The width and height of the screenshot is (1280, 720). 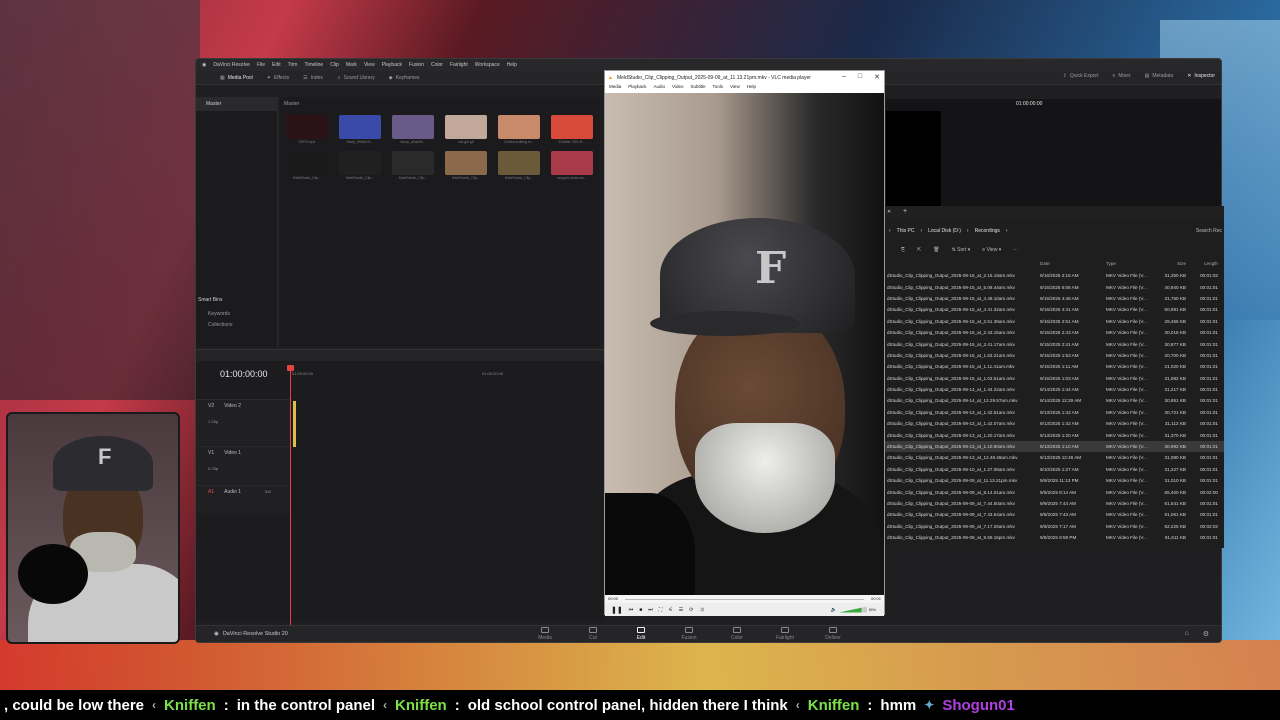 What do you see at coordinates (697, 88) in the screenshot?
I see `vlc-menu-subtitle: Subtitle` at bounding box center [697, 88].